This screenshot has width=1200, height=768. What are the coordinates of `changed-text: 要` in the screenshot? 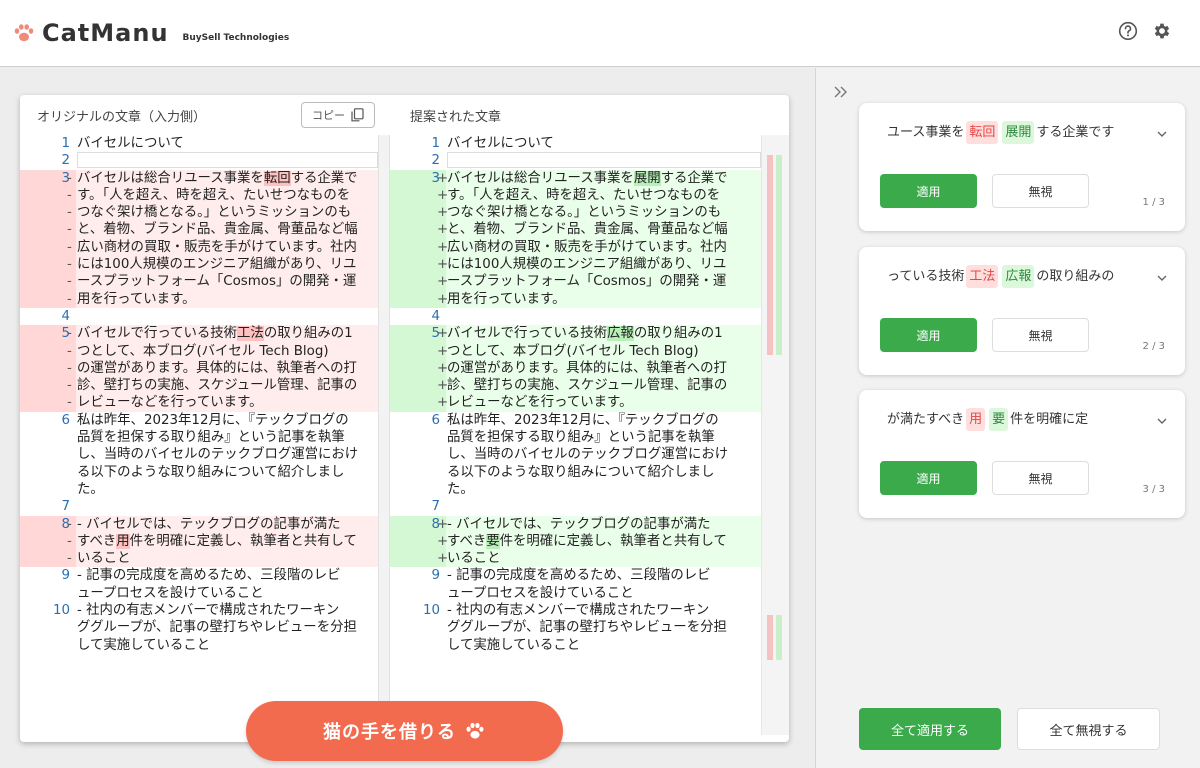 It's located at (493, 541).